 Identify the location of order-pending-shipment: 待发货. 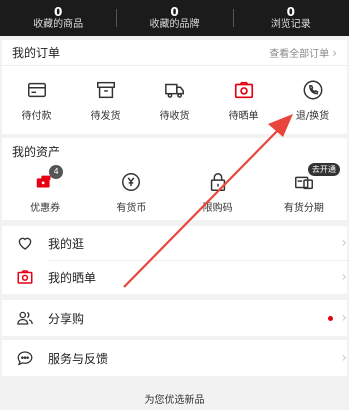
(105, 100).